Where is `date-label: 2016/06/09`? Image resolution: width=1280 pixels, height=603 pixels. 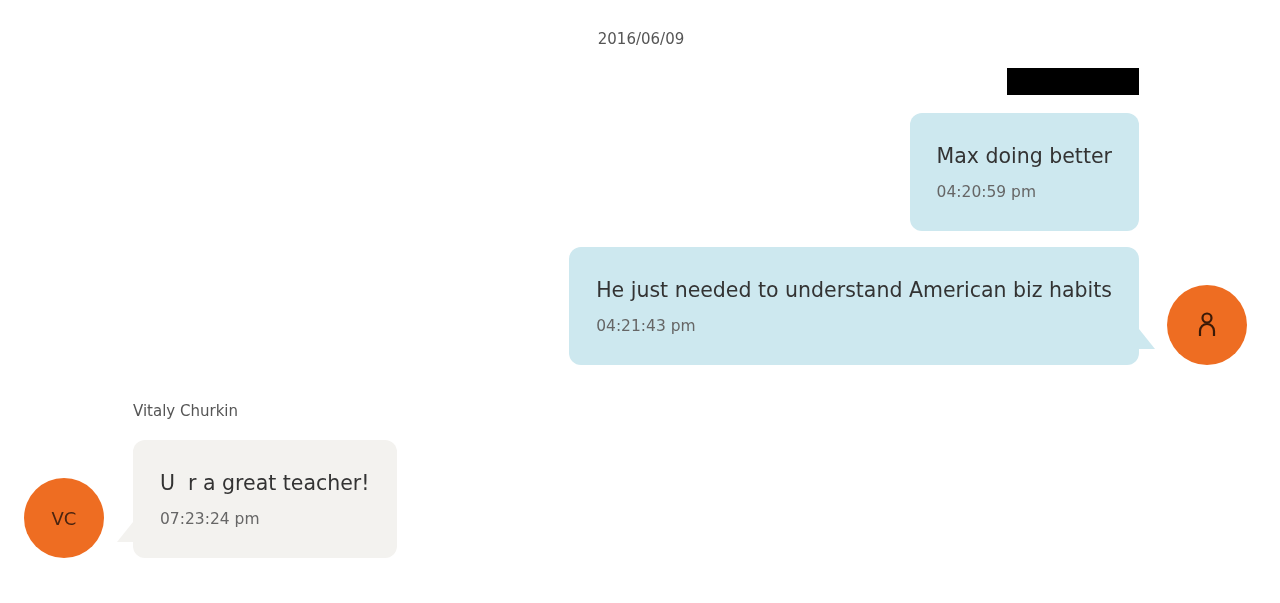 date-label: 2016/06/09 is located at coordinates (640, 39).